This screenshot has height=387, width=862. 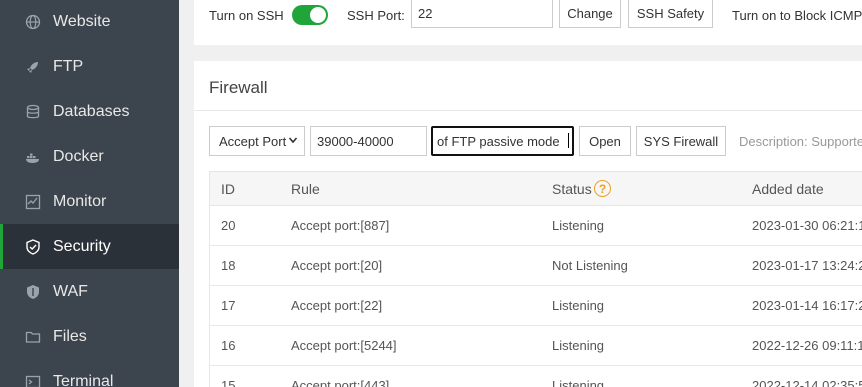 I want to click on ssh-port-input: 22, so click(x=482, y=14).